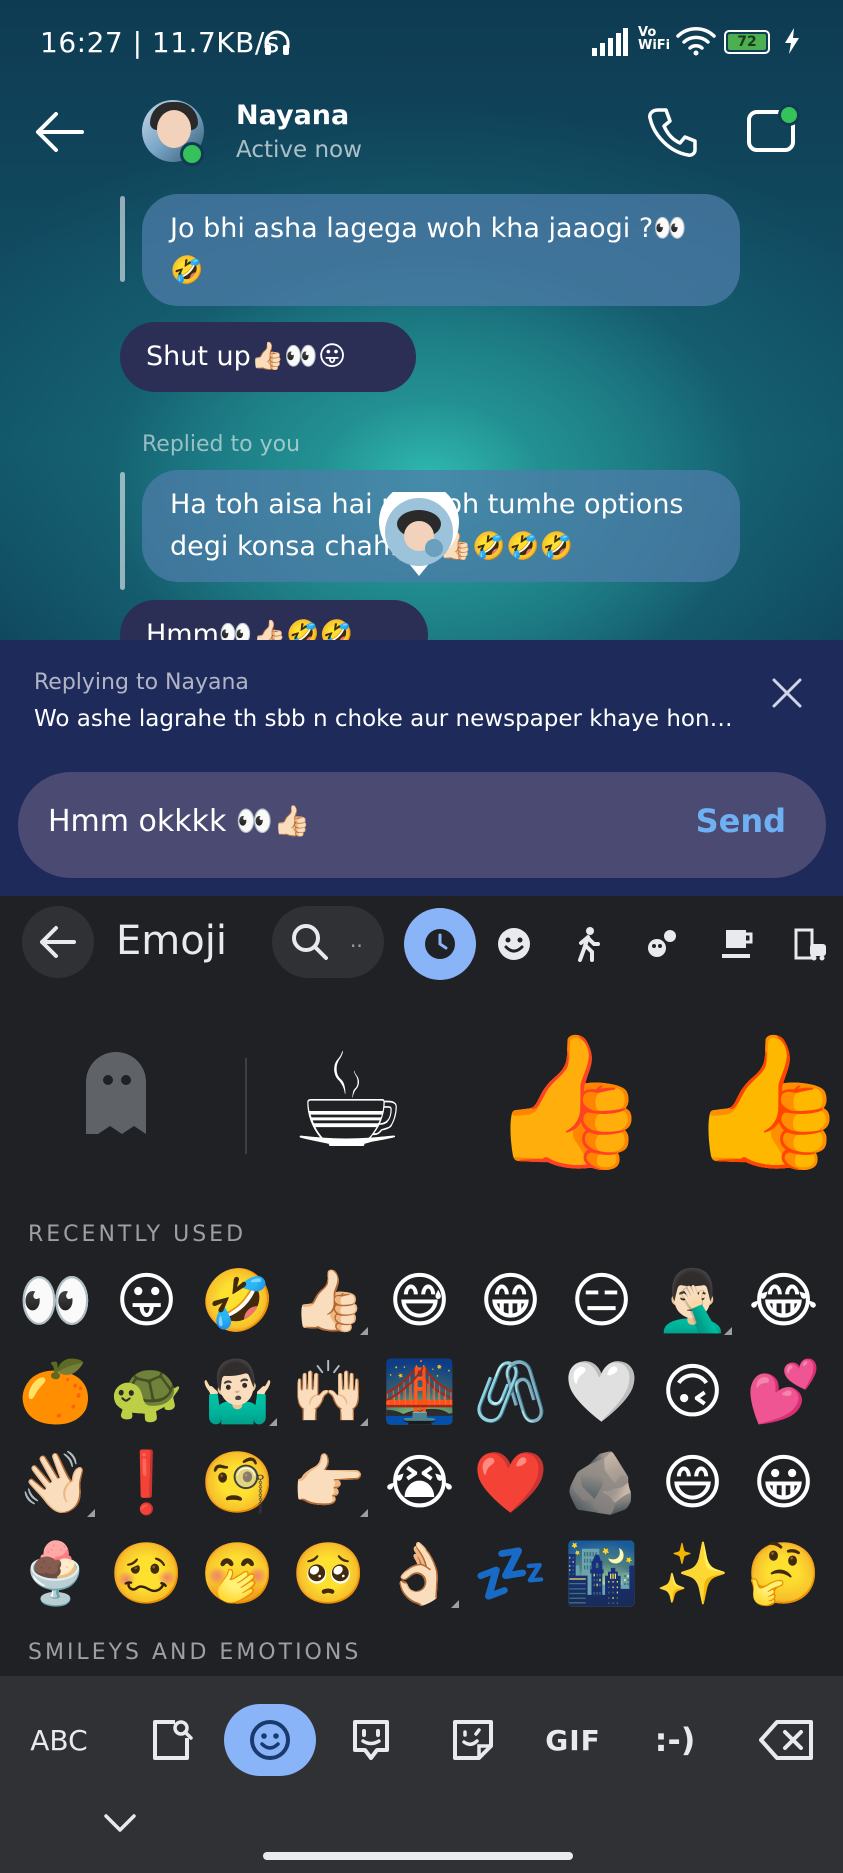 Image resolution: width=843 pixels, height=1873 pixels. I want to click on emoji-key: 👉🏻, so click(328, 1483).